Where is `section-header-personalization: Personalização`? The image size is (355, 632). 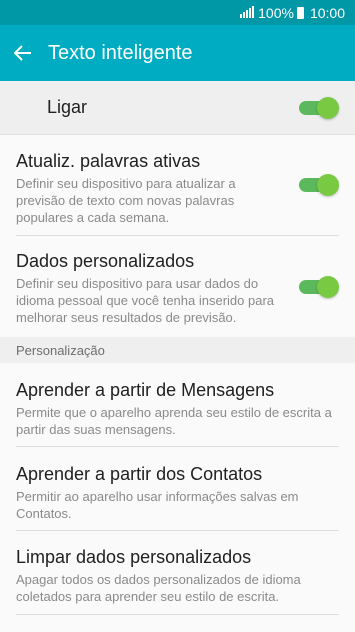
section-header-personalization: Personalização is located at coordinates (177, 350).